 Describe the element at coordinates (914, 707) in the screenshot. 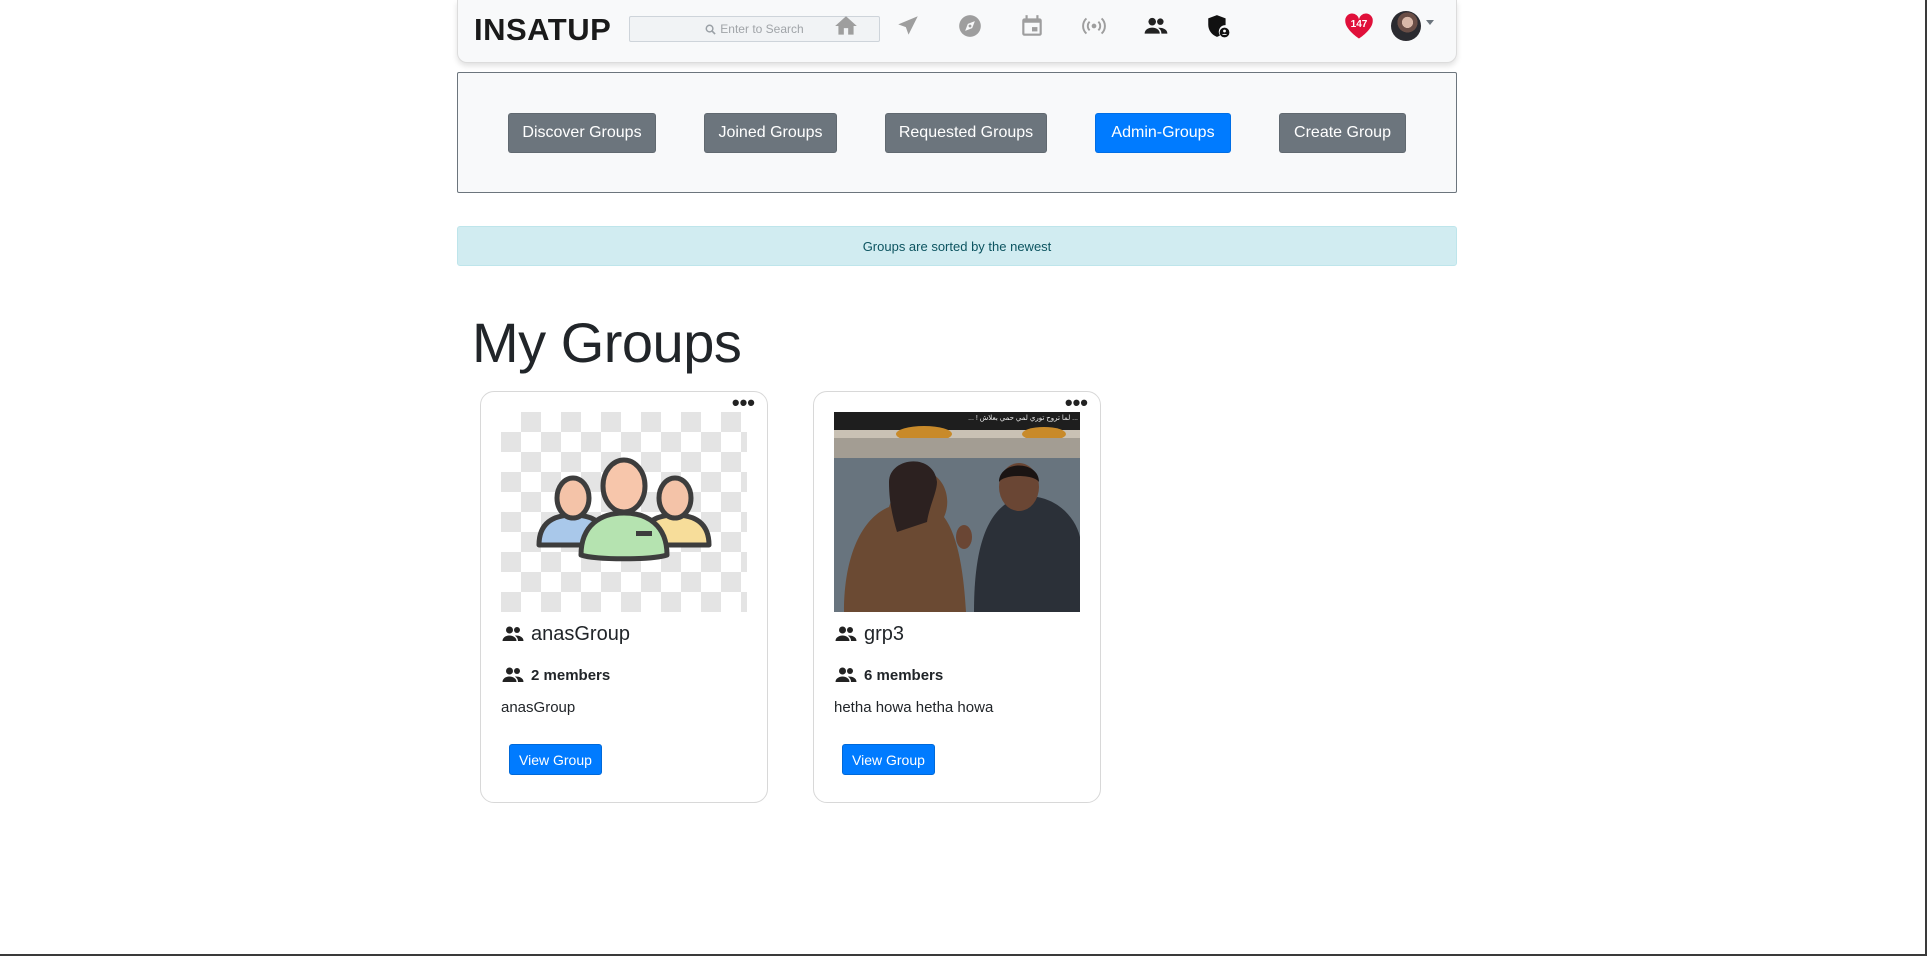

I see `group-description: hetha howa hetha howa` at that location.